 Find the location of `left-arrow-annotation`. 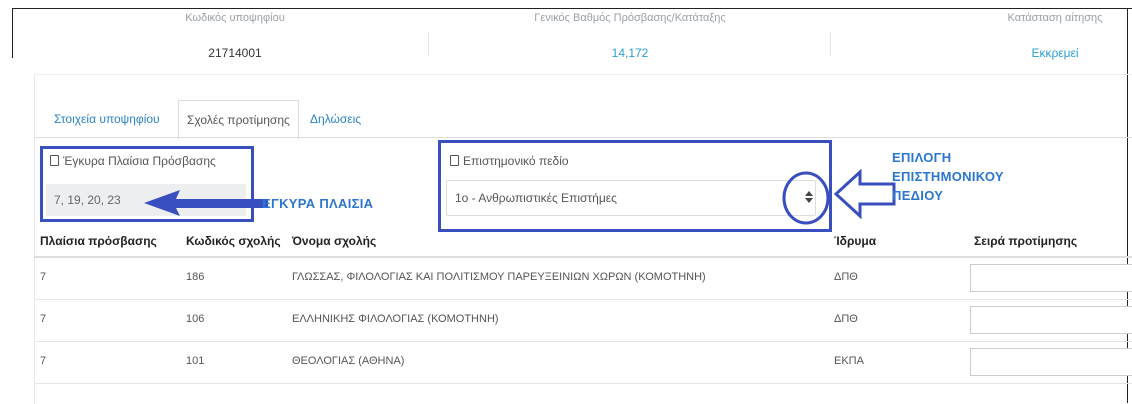

left-arrow-annotation is located at coordinates (206, 203).